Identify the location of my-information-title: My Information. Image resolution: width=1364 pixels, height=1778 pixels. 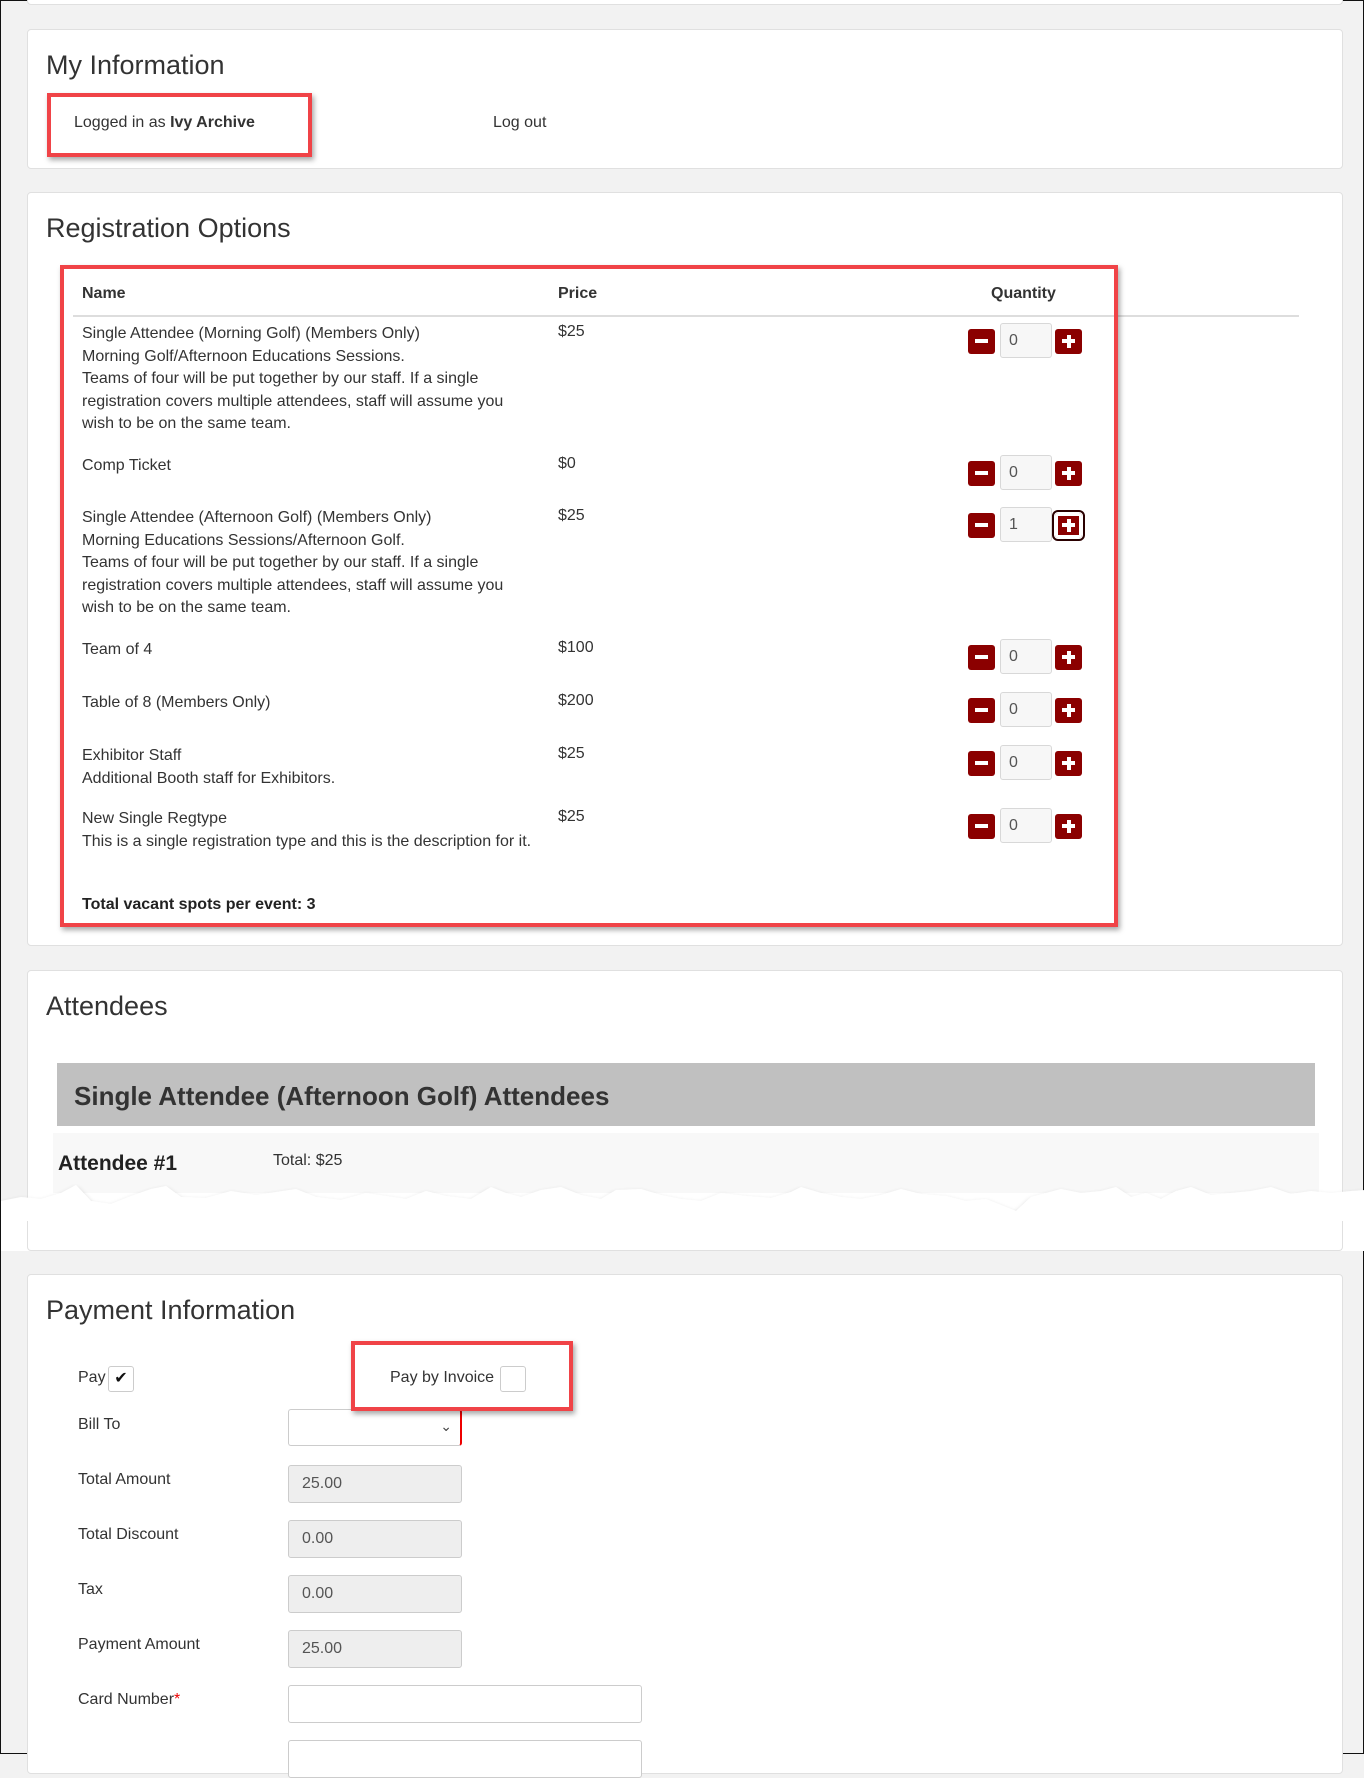
(135, 65).